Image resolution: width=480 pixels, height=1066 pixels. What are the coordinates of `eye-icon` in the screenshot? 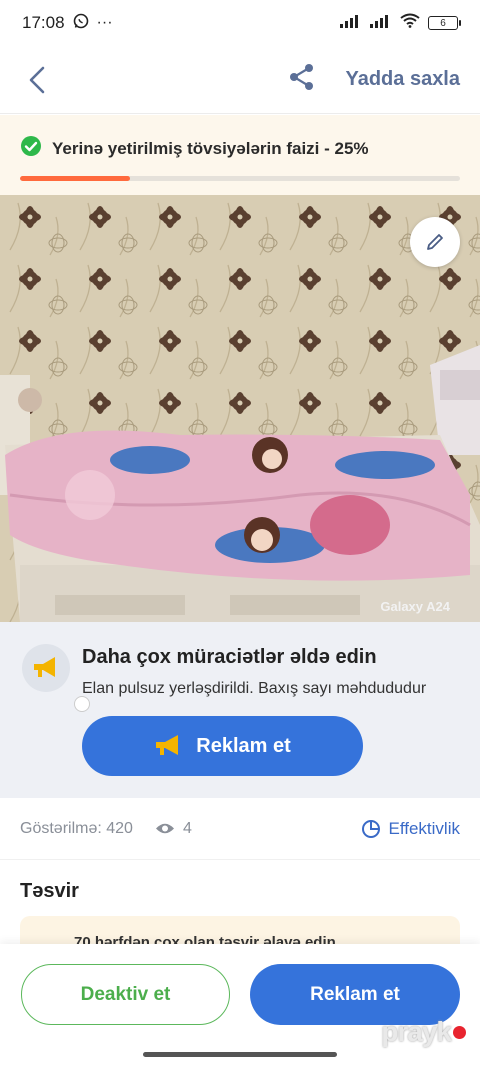 It's located at (164, 828).